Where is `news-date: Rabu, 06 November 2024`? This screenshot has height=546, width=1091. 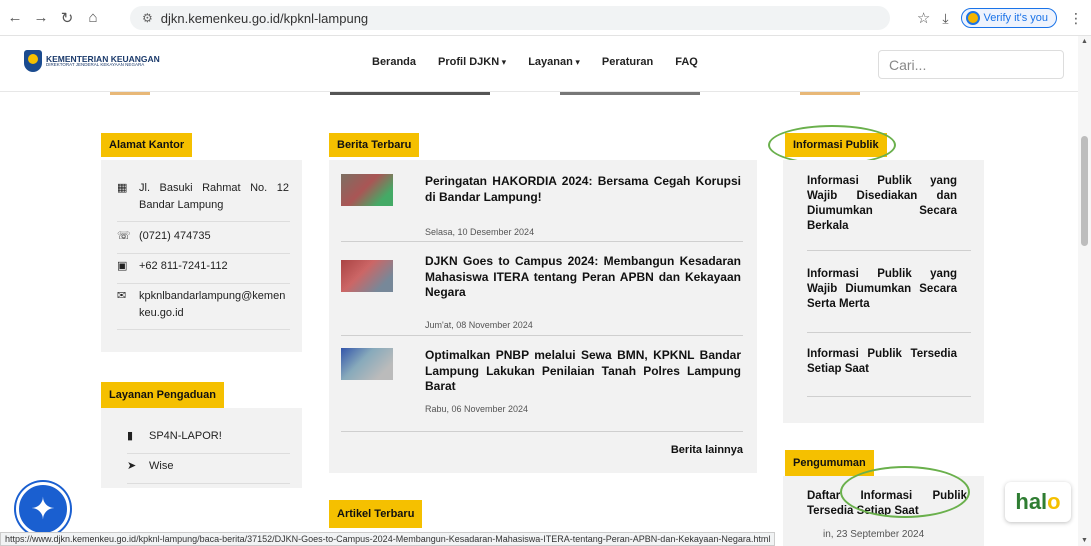
news-date: Rabu, 06 November 2024 is located at coordinates (477, 409).